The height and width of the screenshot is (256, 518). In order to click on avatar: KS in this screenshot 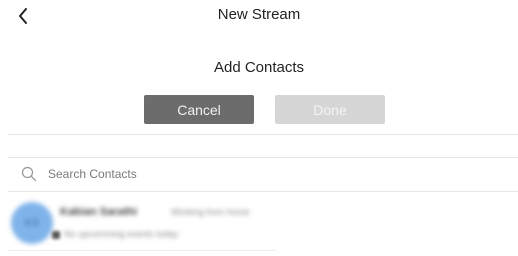, I will do `click(32, 223)`.